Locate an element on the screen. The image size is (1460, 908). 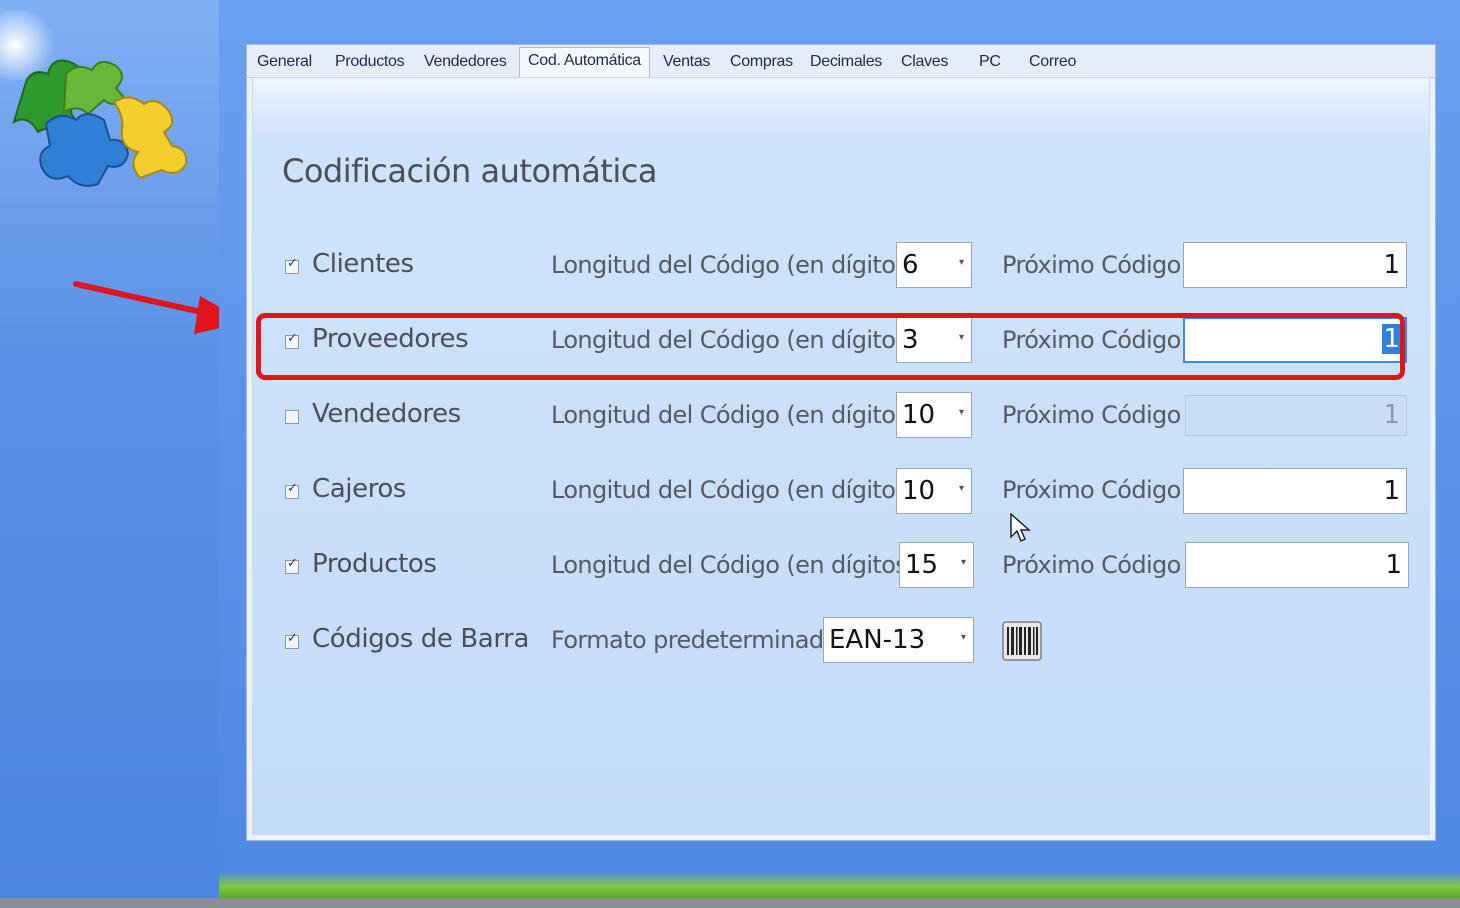
cajeros-length-combo: 10 ▾ is located at coordinates (934, 491).